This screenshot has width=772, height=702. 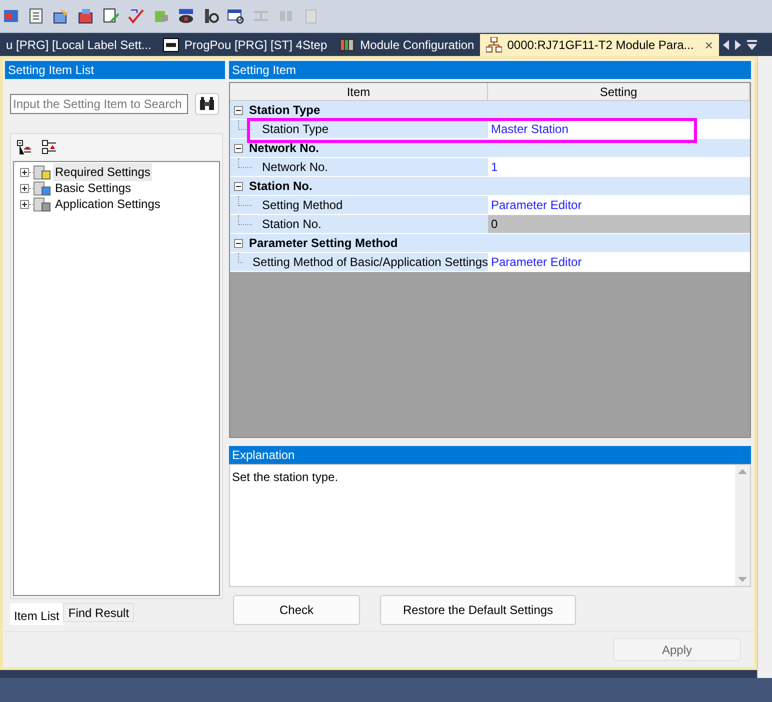 What do you see at coordinates (211, 16) in the screenshot?
I see `zoom-icon` at bounding box center [211, 16].